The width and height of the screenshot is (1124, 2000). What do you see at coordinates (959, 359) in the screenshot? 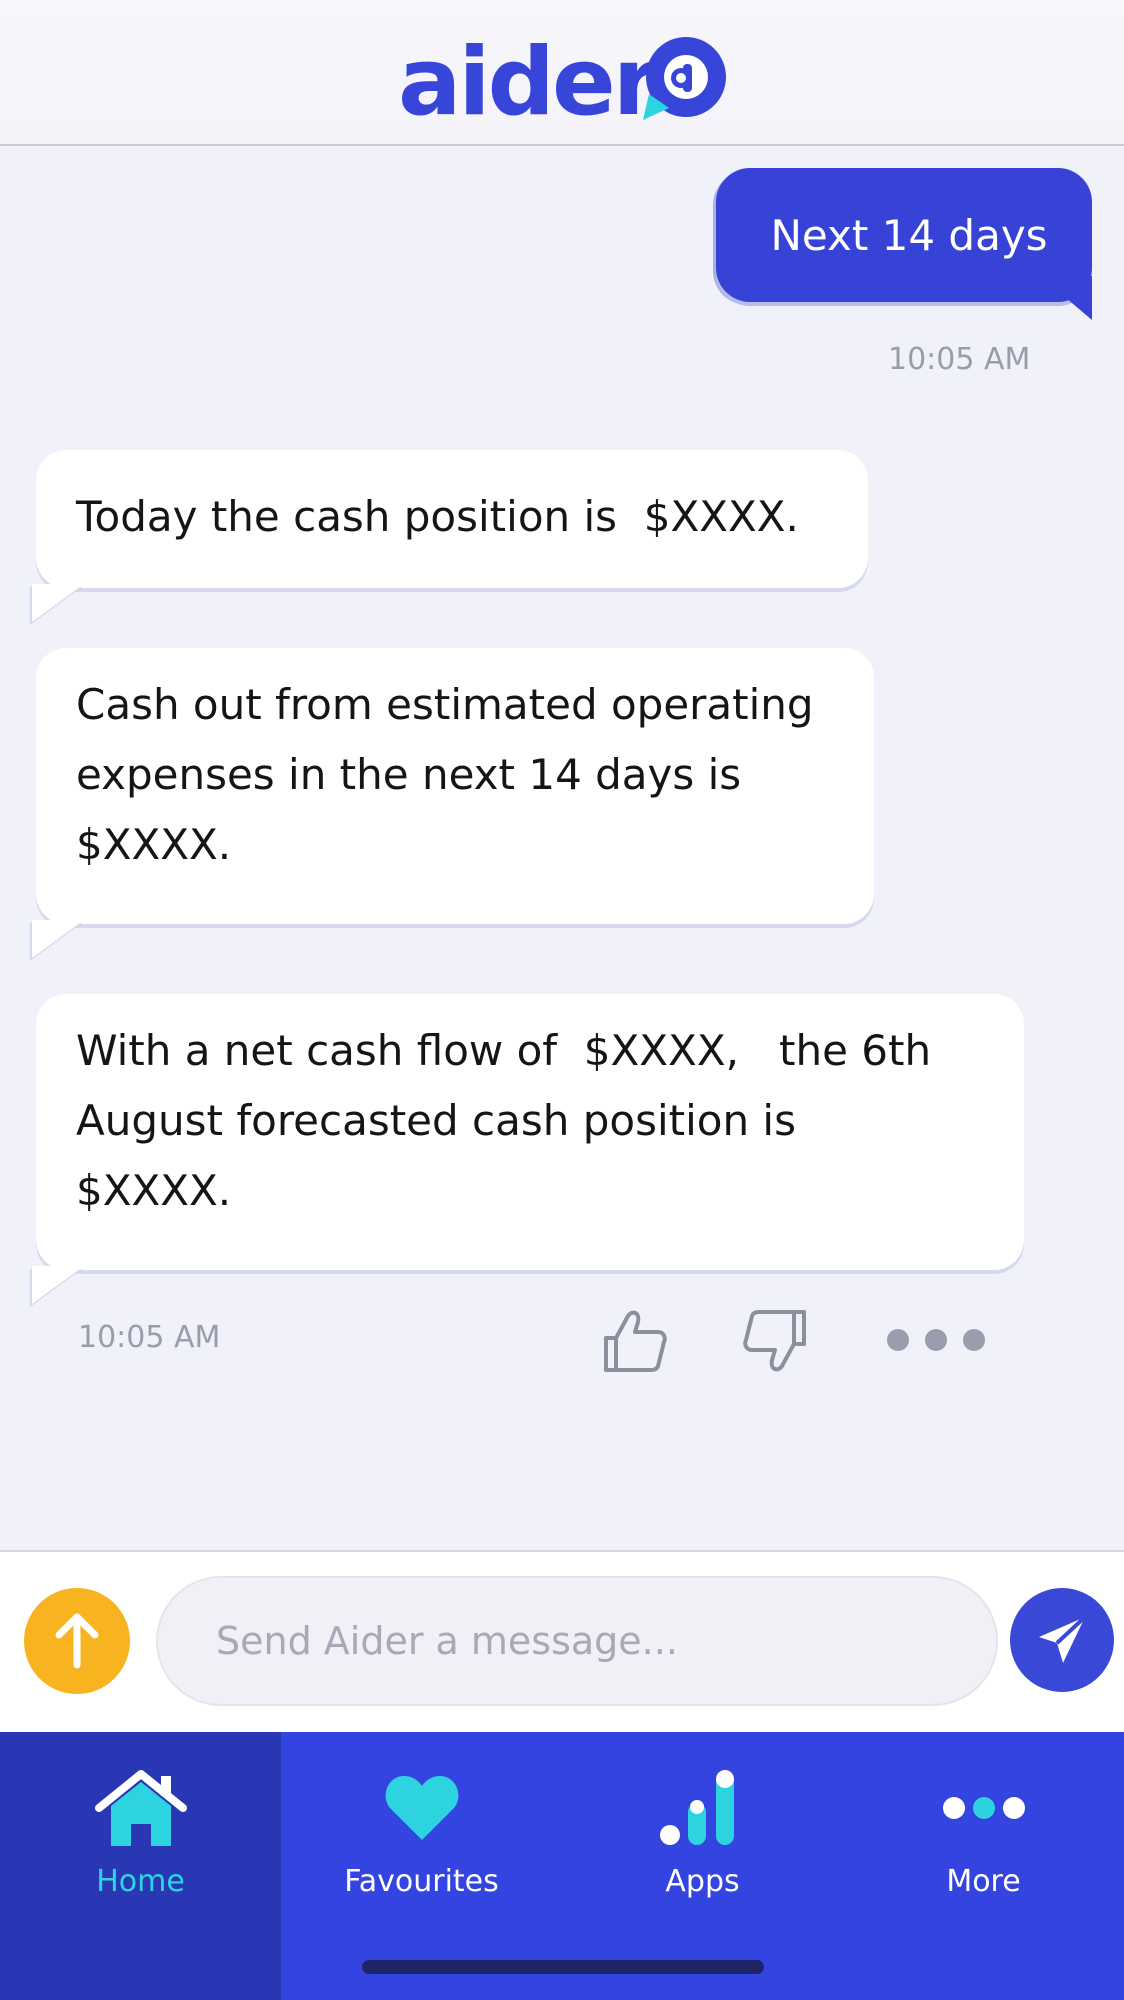
I see `user-message-timestamp: 10:05 AM` at bounding box center [959, 359].